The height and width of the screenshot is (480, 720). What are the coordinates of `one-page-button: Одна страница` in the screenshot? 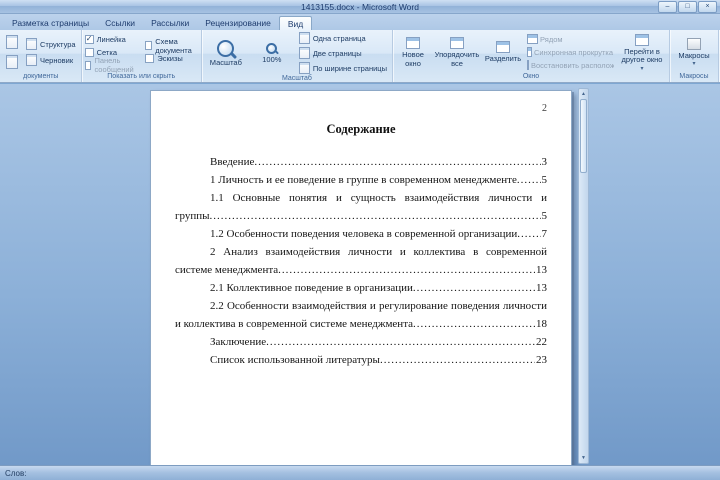 It's located at (343, 38).